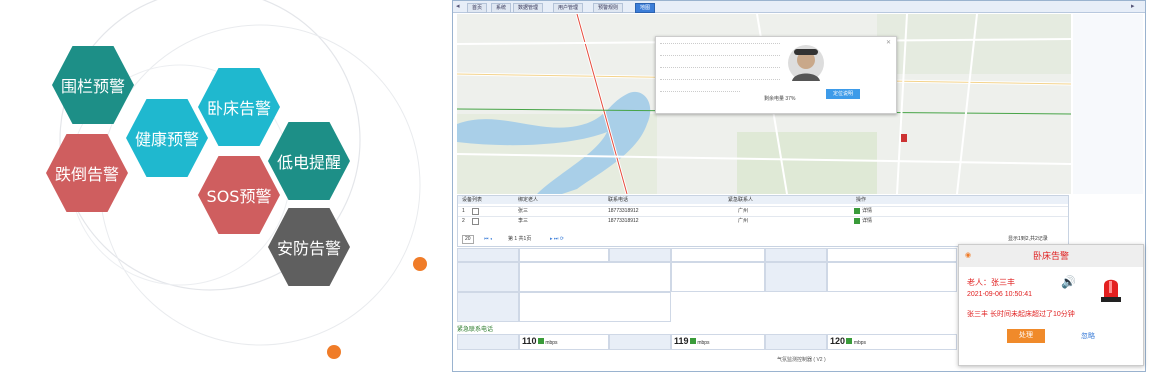 The image size is (1150, 373). Describe the element at coordinates (1088, 336) in the screenshot. I see `ignore-button: 忽略` at that location.